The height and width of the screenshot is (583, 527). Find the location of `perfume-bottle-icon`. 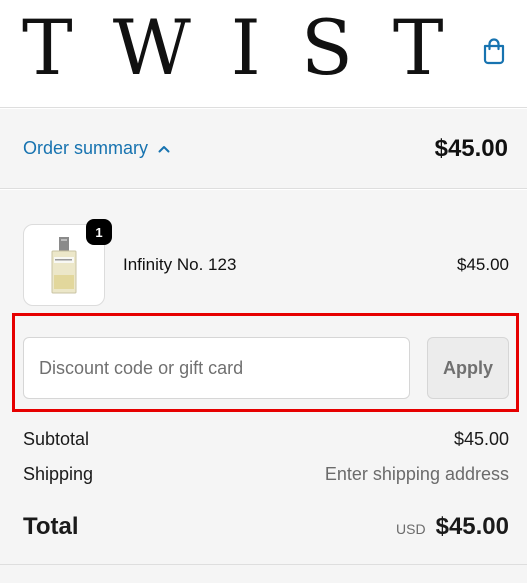

perfume-bottle-icon is located at coordinates (64, 265).